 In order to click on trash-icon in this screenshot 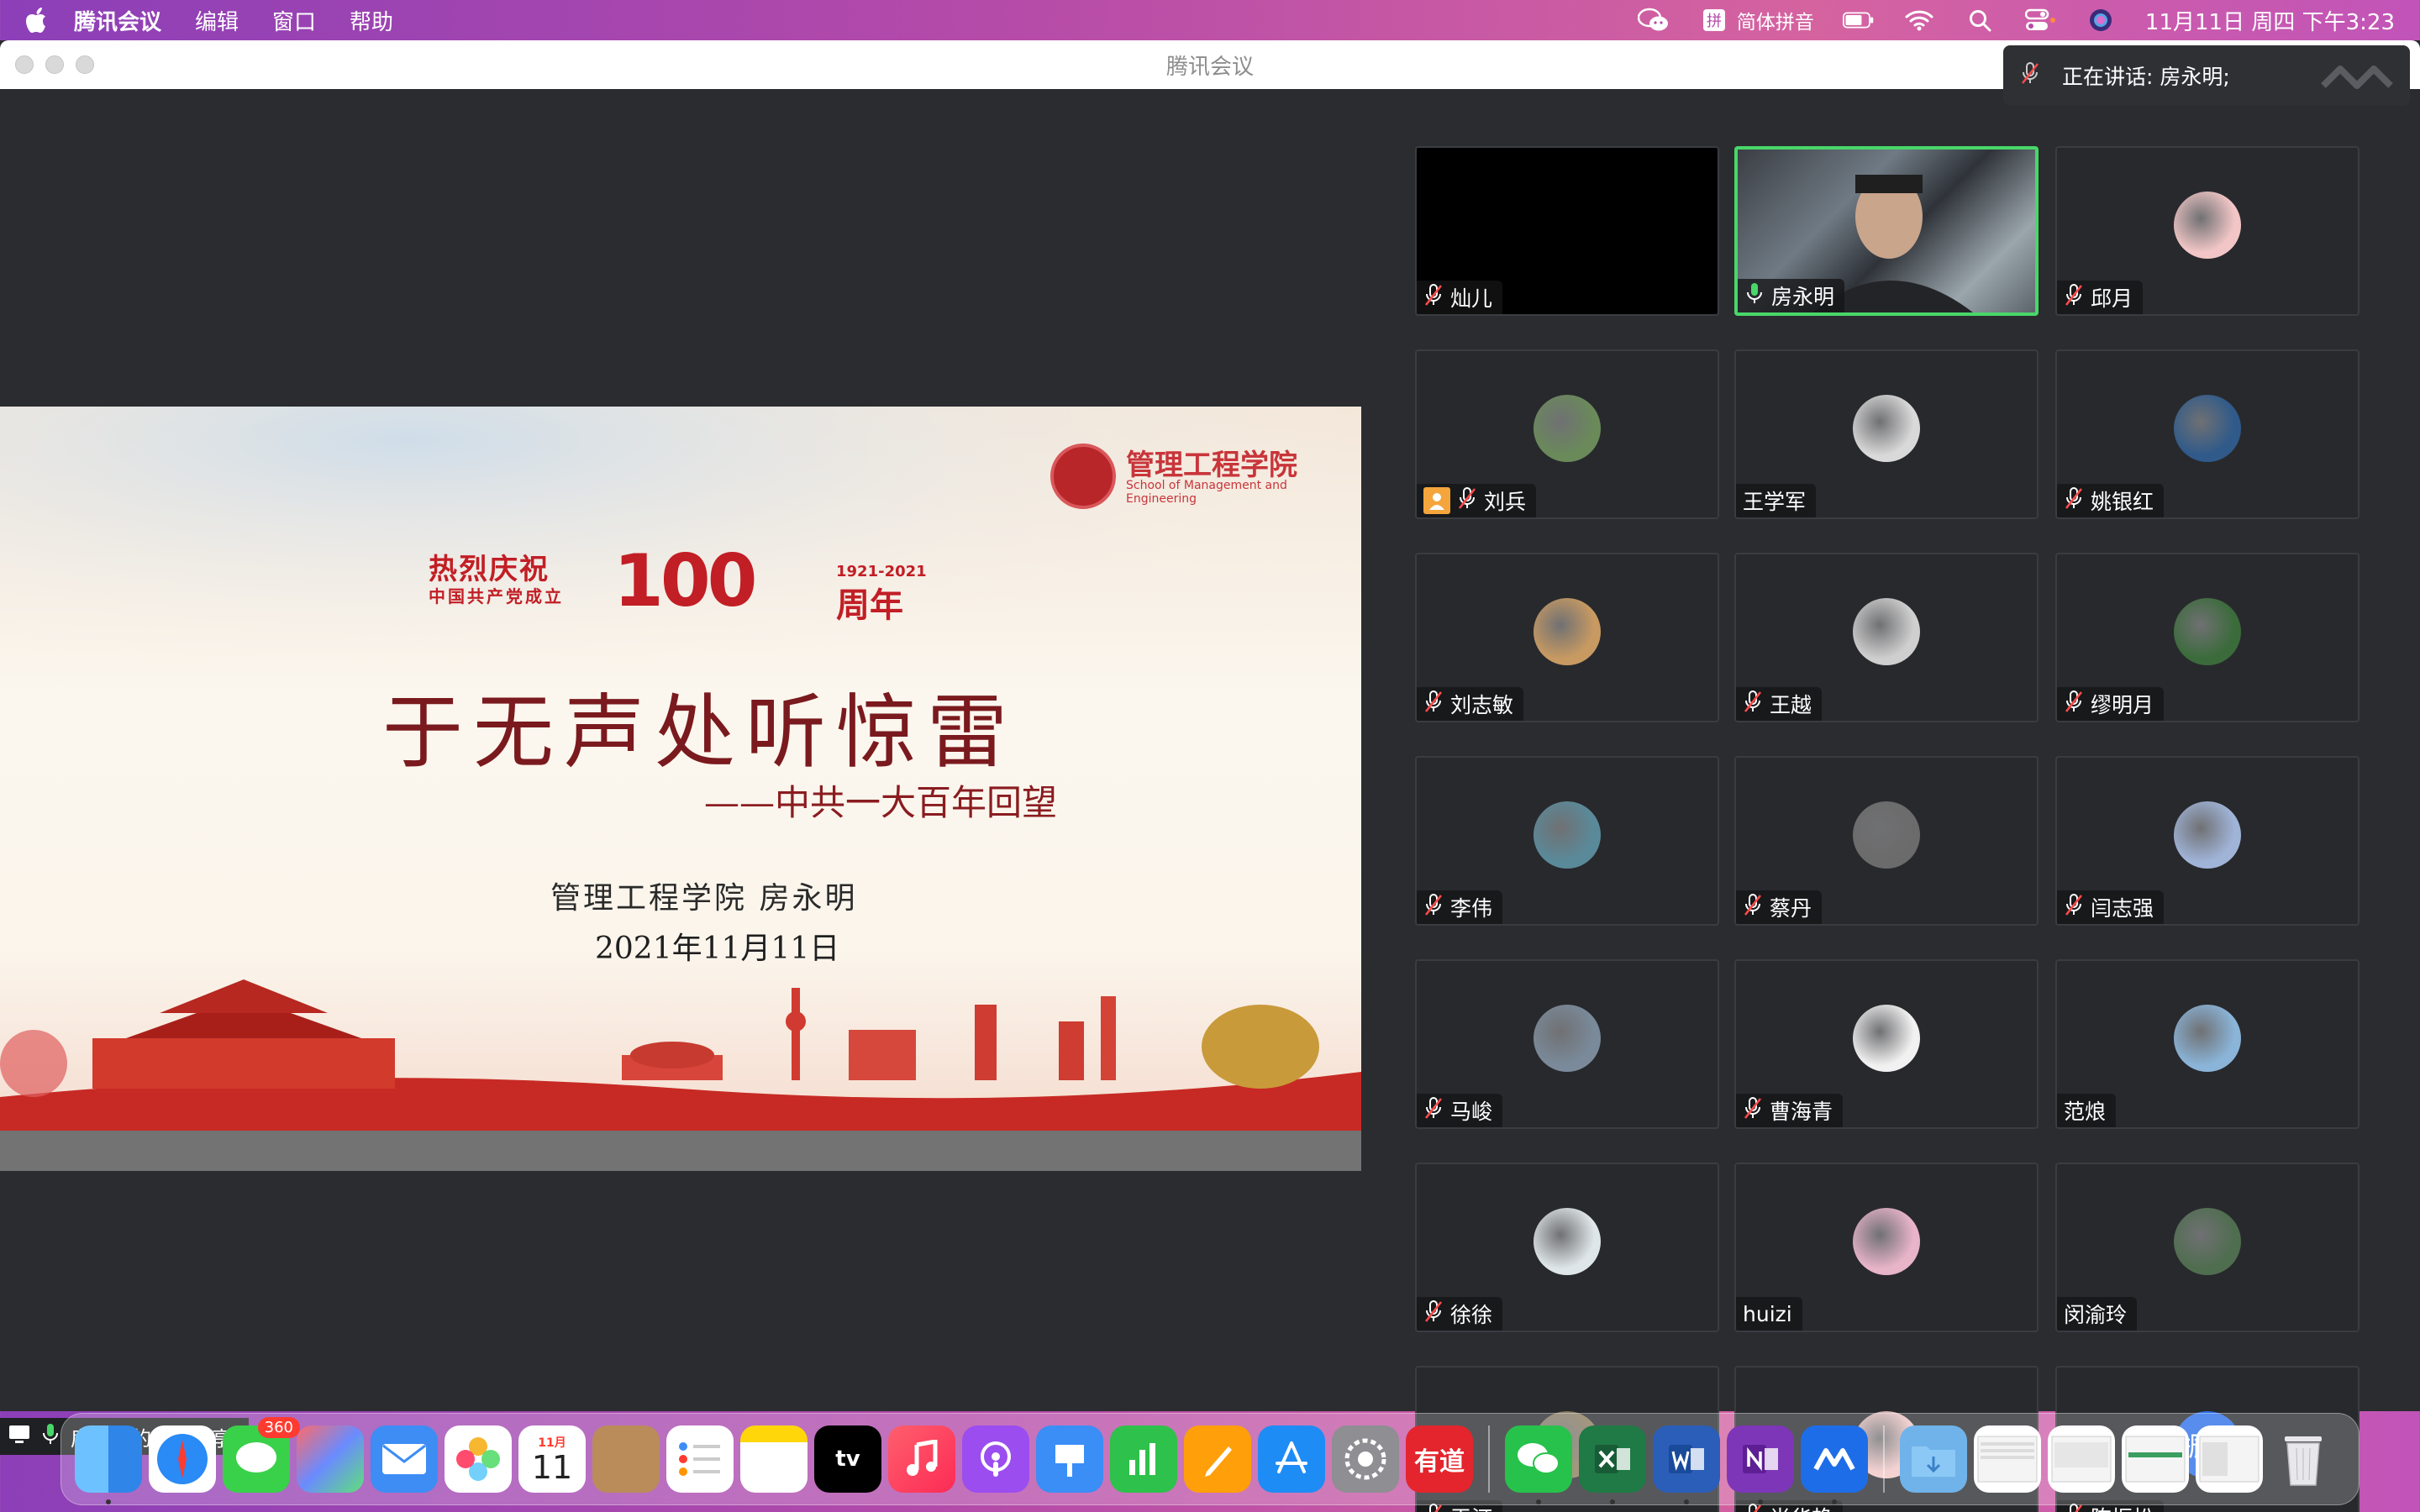, I will do `click(2303, 1459)`.